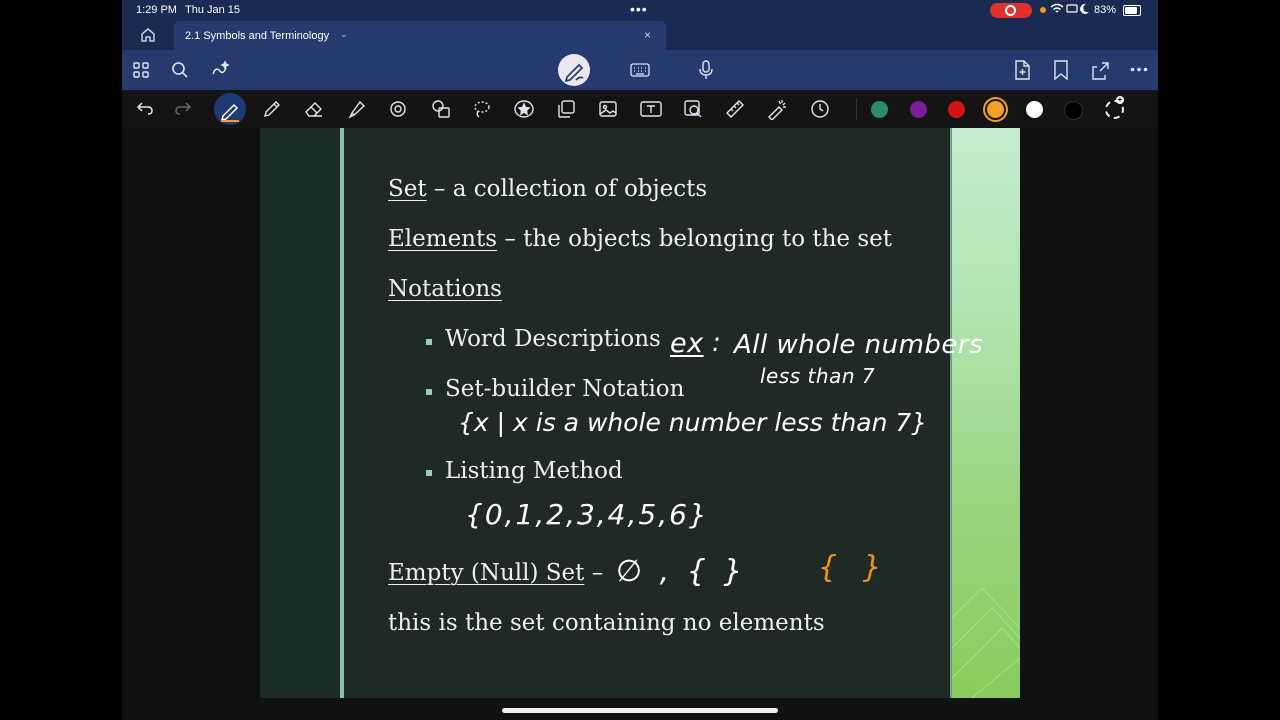 This screenshot has height=720, width=1280. Describe the element at coordinates (693, 422) in the screenshot. I see `ink-set-builder-example: {x | x is a whole number less than 7}` at that location.